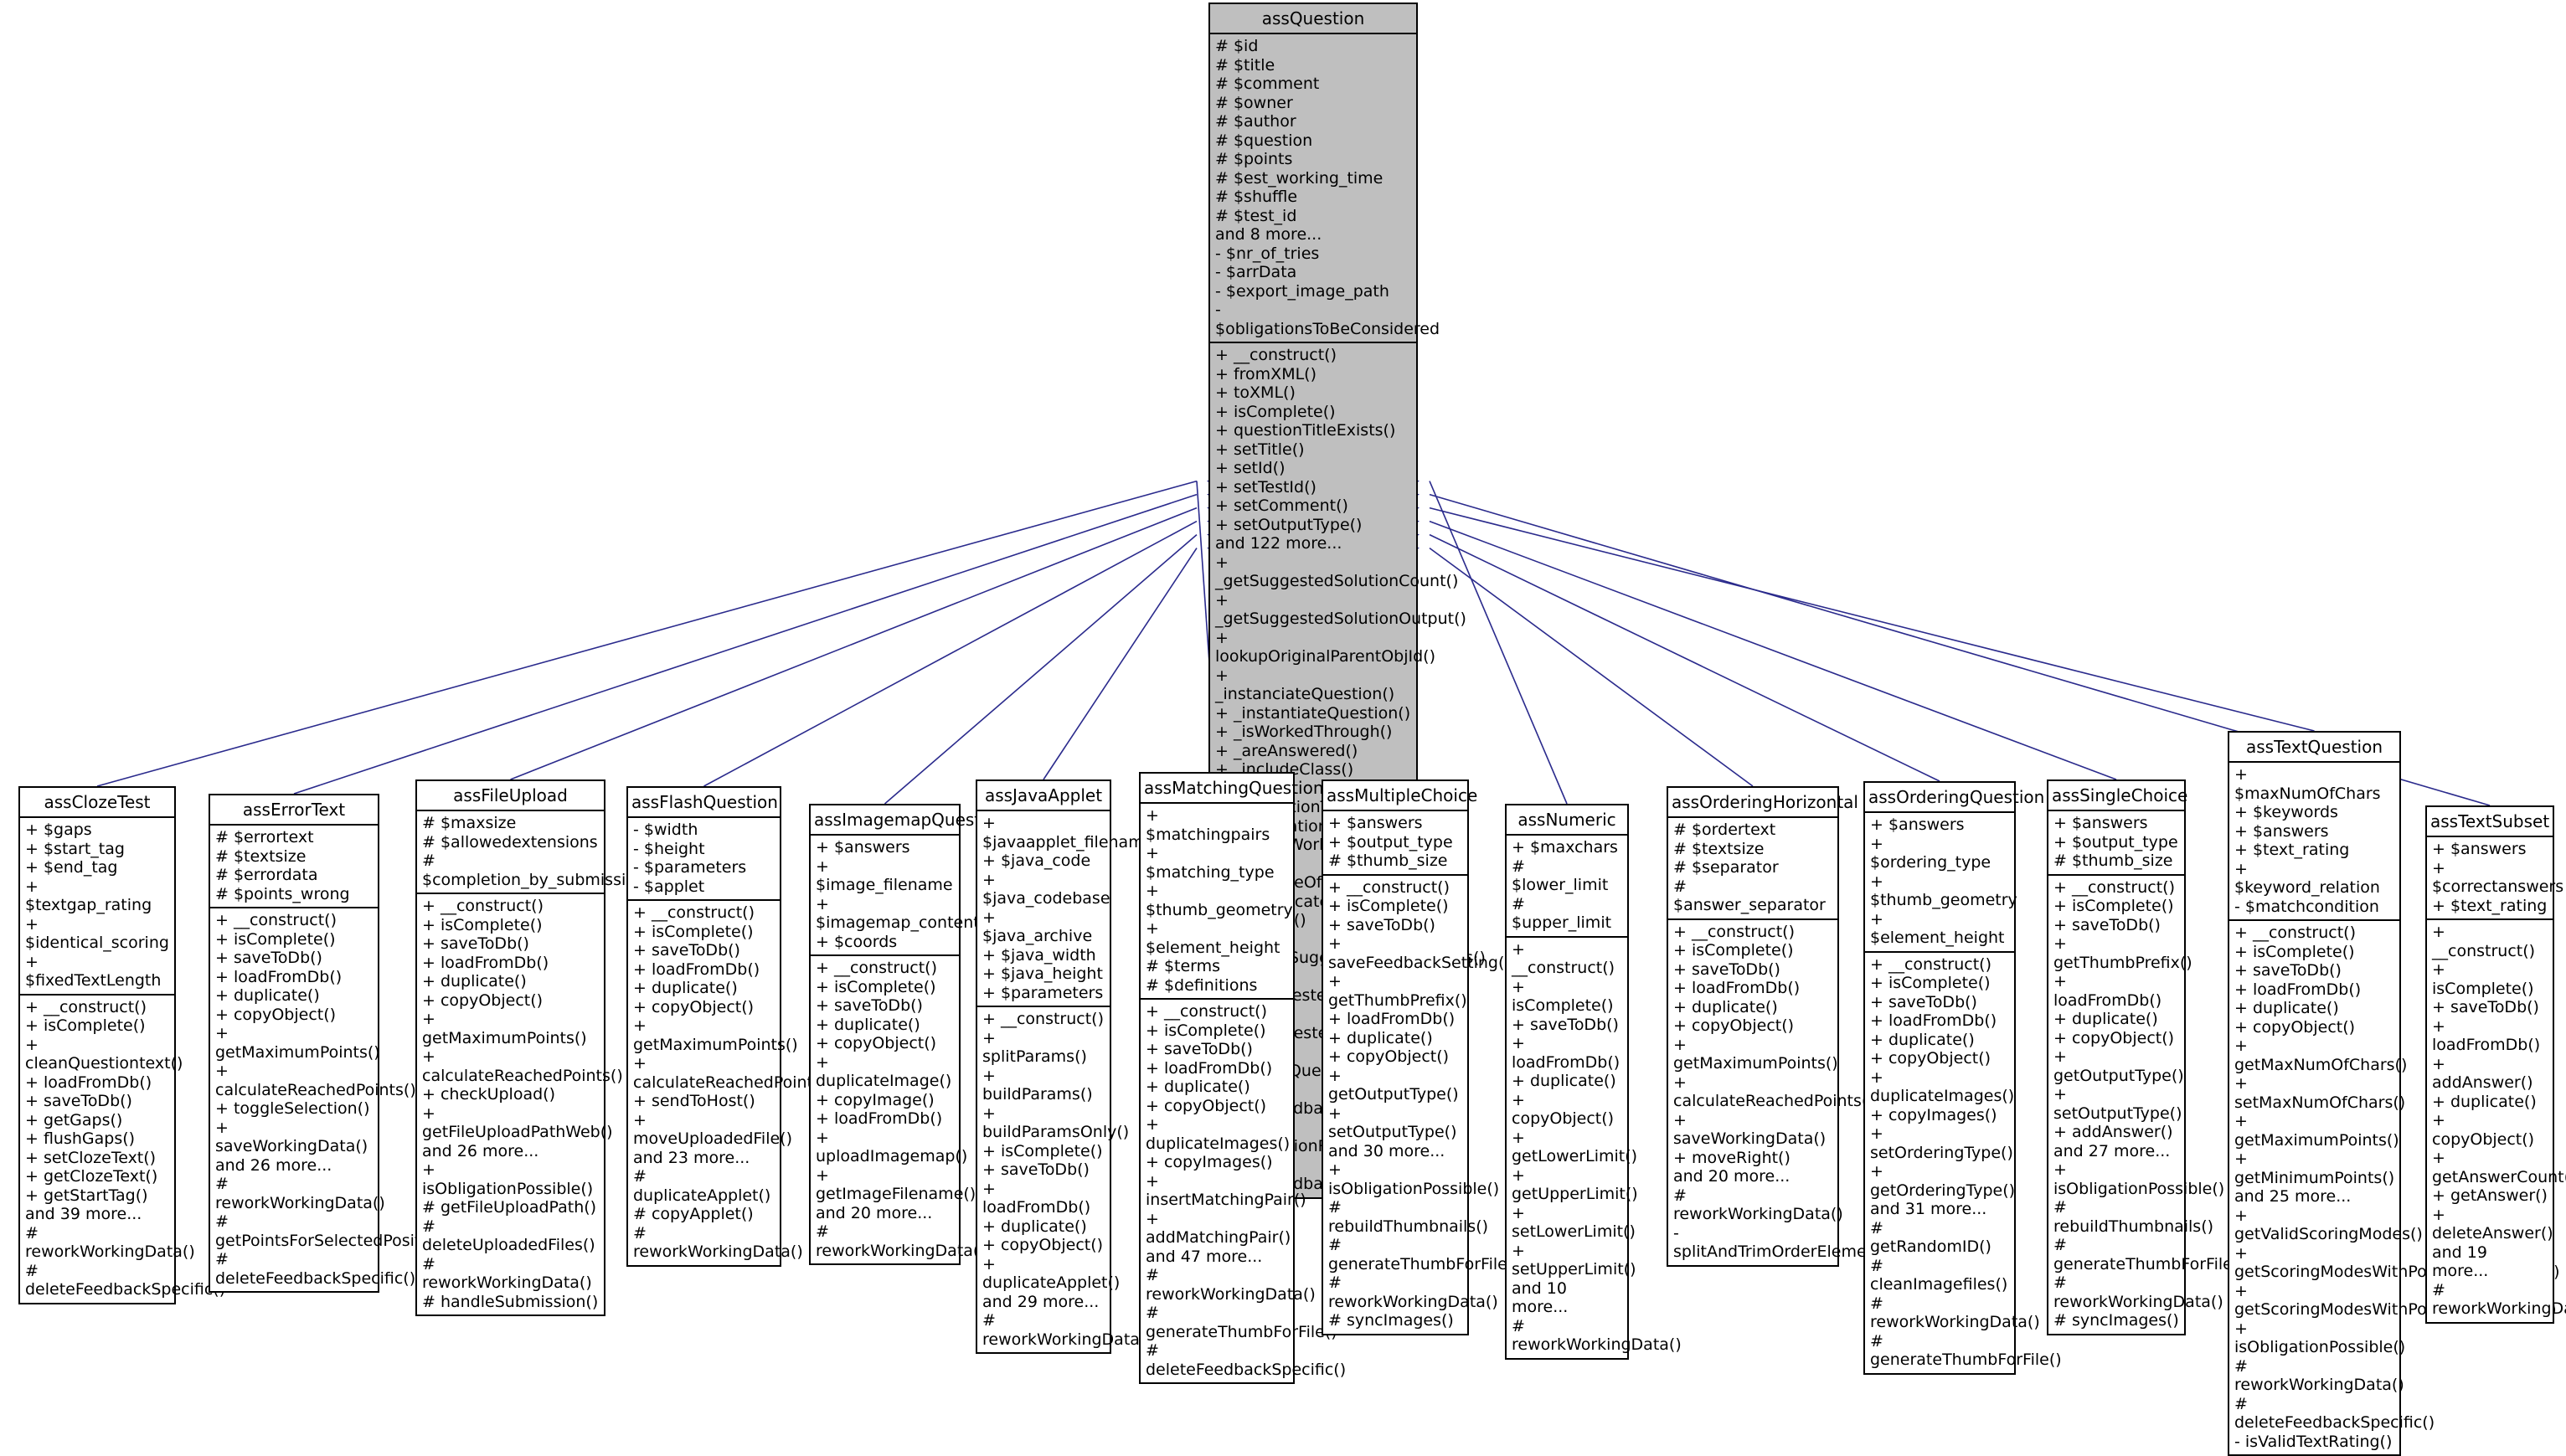  Describe the element at coordinates (2116, 843) in the screenshot. I see `uml-attribute: + $answers + $output_type # $thumb_size` at that location.